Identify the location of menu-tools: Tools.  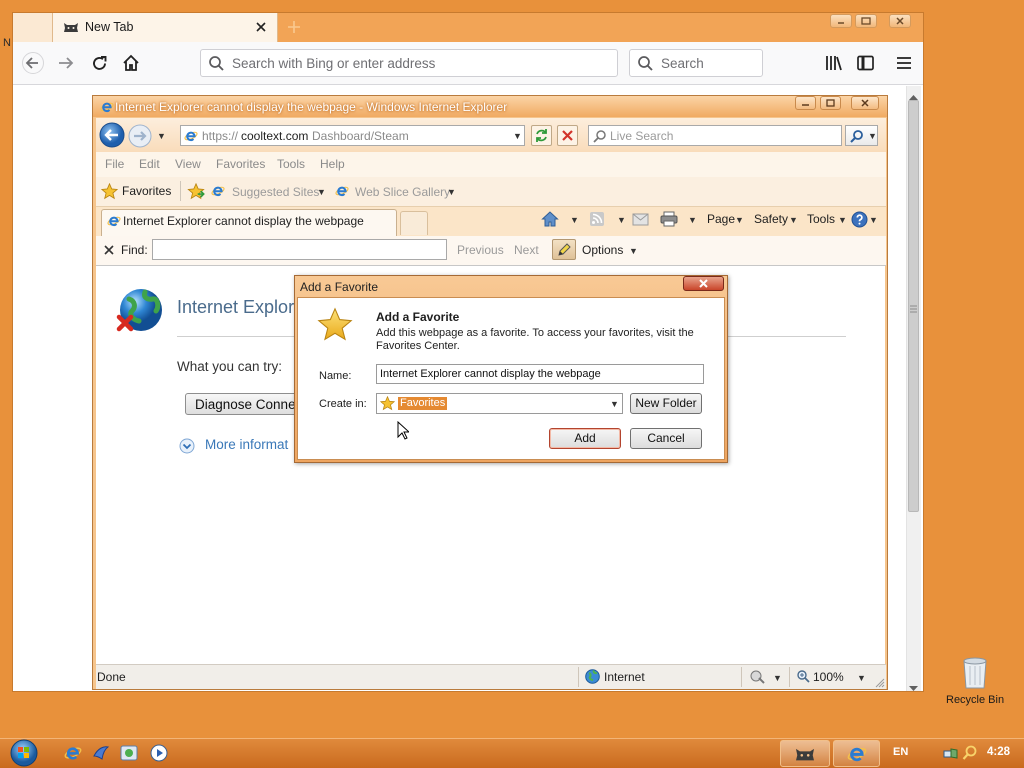
(291, 164).